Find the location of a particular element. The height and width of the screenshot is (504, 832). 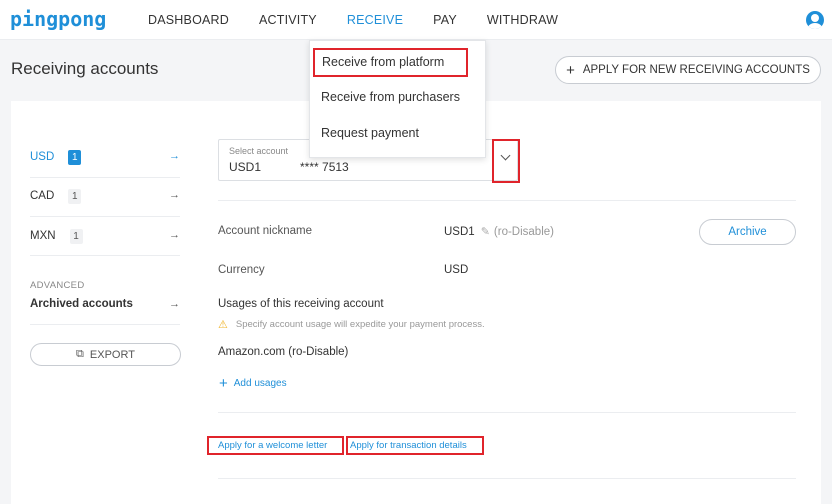

currency-code: CAD is located at coordinates (42, 196).